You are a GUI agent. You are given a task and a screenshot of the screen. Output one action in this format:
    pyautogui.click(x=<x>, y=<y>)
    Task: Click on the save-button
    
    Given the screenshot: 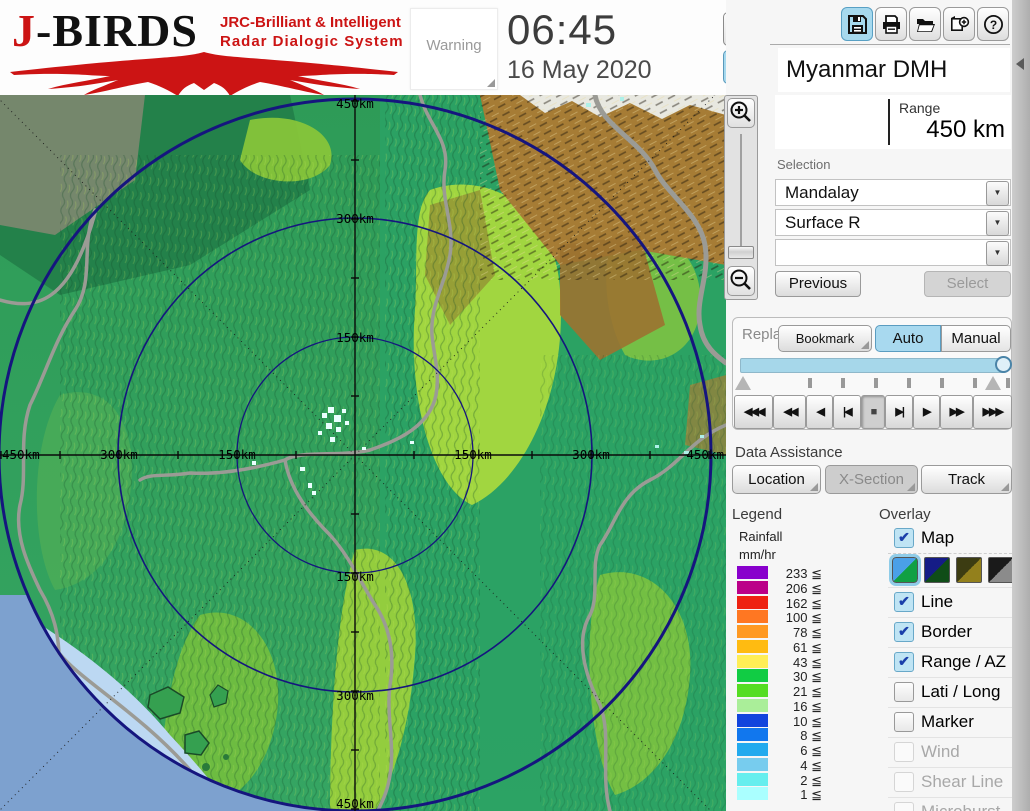 What is the action you would take?
    pyautogui.click(x=857, y=24)
    